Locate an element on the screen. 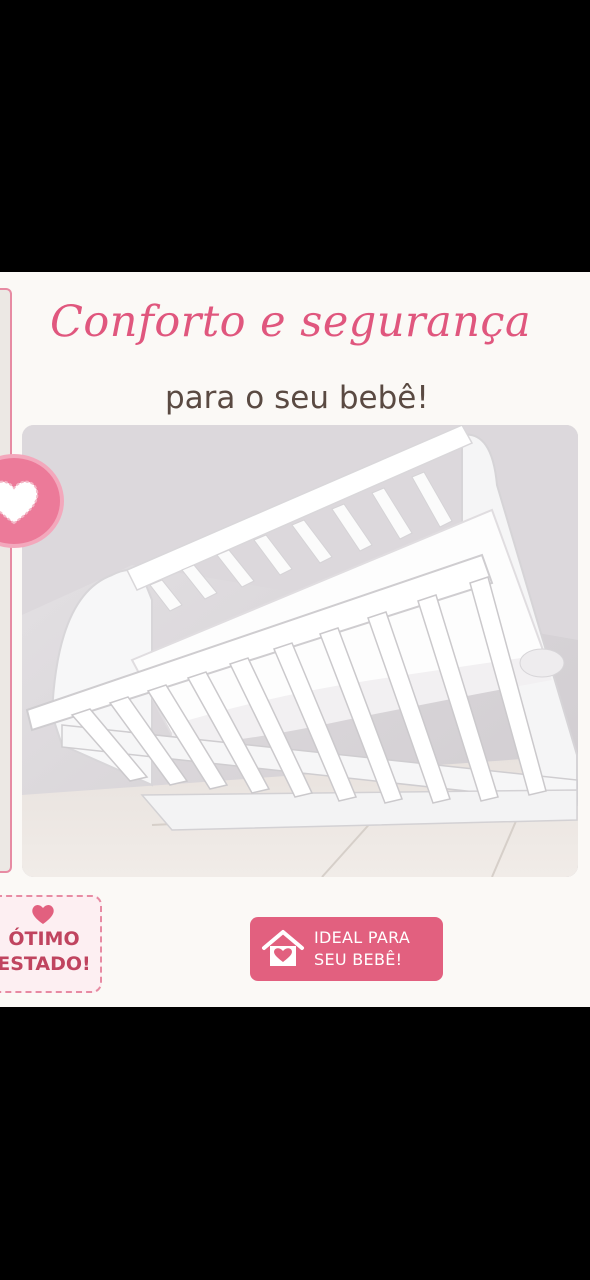 This screenshot has width=590, height=1280. condition-line-2: ESTADO! is located at coordinates (45, 964).